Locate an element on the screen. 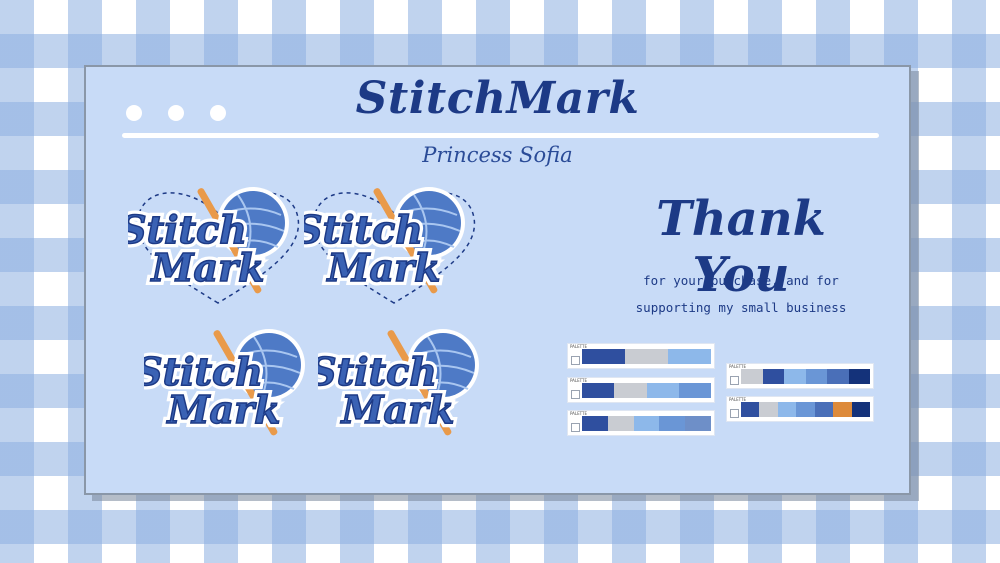  sticker-plain-1: Stitch Stitch Mark Mark is located at coordinates (234, 385).